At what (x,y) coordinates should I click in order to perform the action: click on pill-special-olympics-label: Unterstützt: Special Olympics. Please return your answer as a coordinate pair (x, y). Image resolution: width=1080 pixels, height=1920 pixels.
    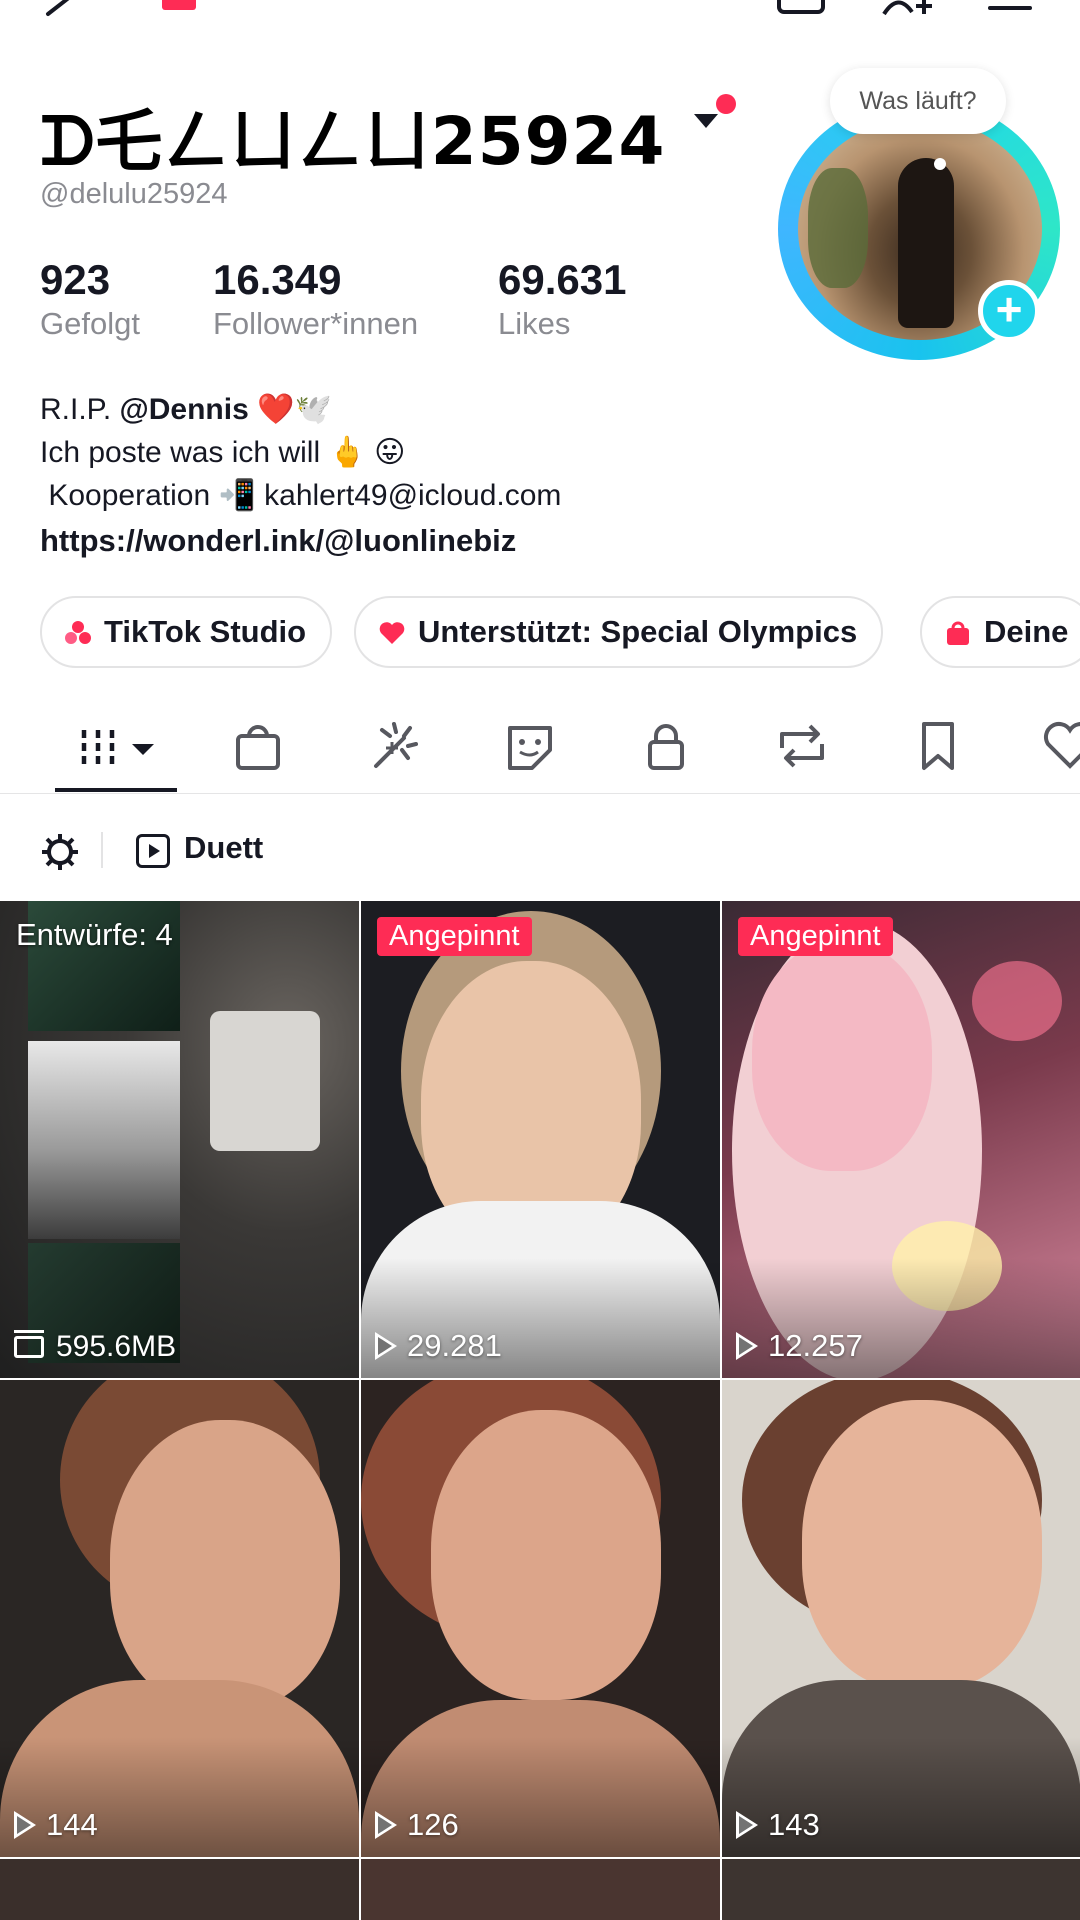
    Looking at the image, I should click on (638, 631).